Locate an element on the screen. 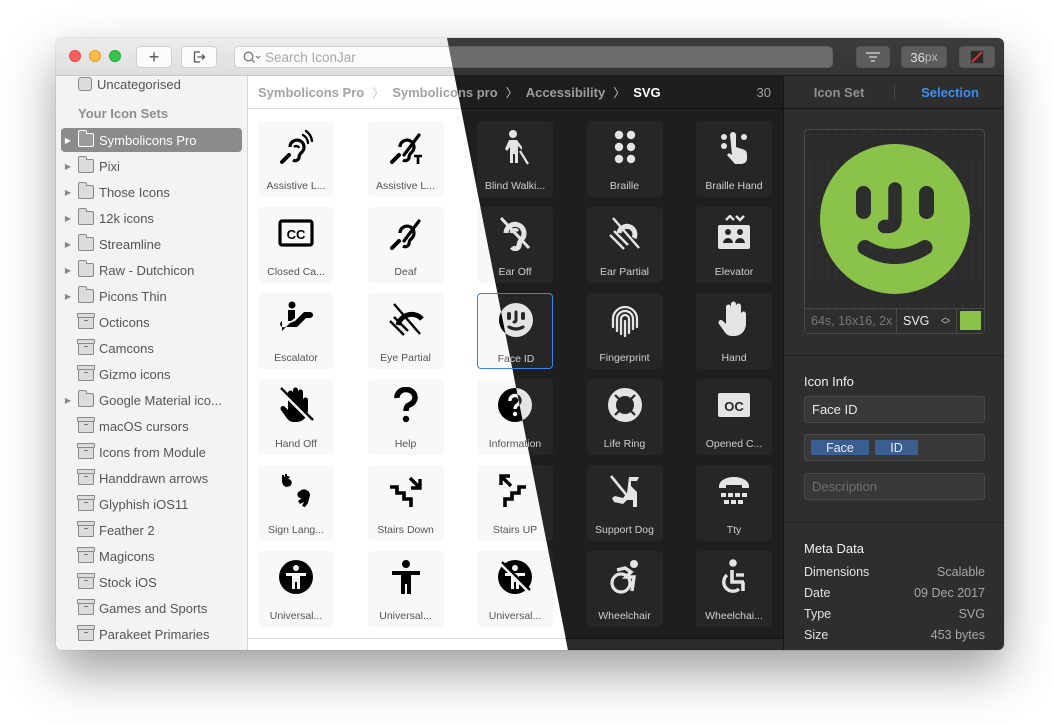  icon-tile: Fingerprint is located at coordinates (624, 331).